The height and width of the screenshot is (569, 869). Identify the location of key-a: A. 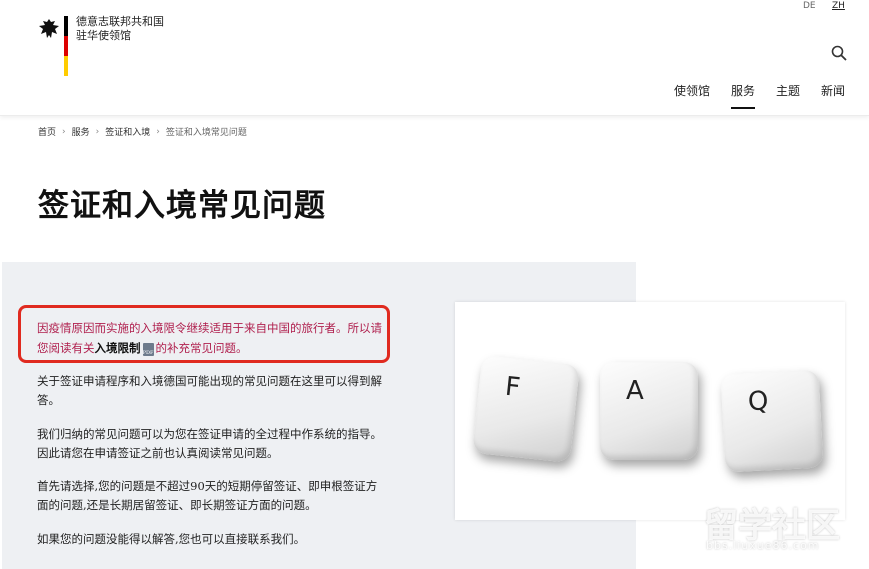
(649, 411).